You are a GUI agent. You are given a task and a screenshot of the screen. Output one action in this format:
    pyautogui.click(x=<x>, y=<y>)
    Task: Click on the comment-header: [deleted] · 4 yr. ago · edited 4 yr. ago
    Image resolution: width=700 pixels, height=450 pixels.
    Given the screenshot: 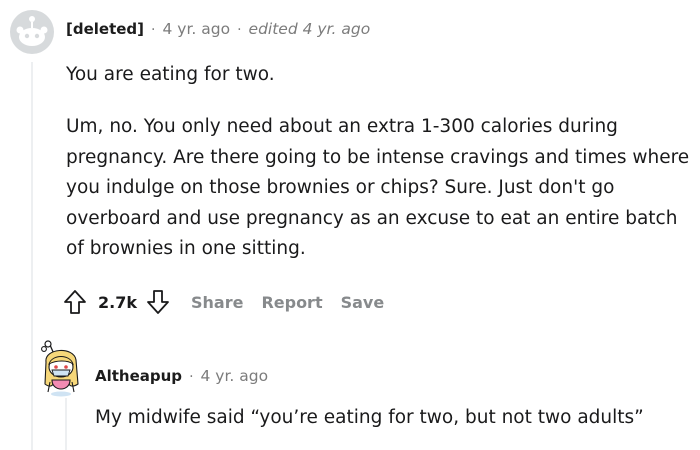 What is the action you would take?
    pyautogui.click(x=218, y=29)
    